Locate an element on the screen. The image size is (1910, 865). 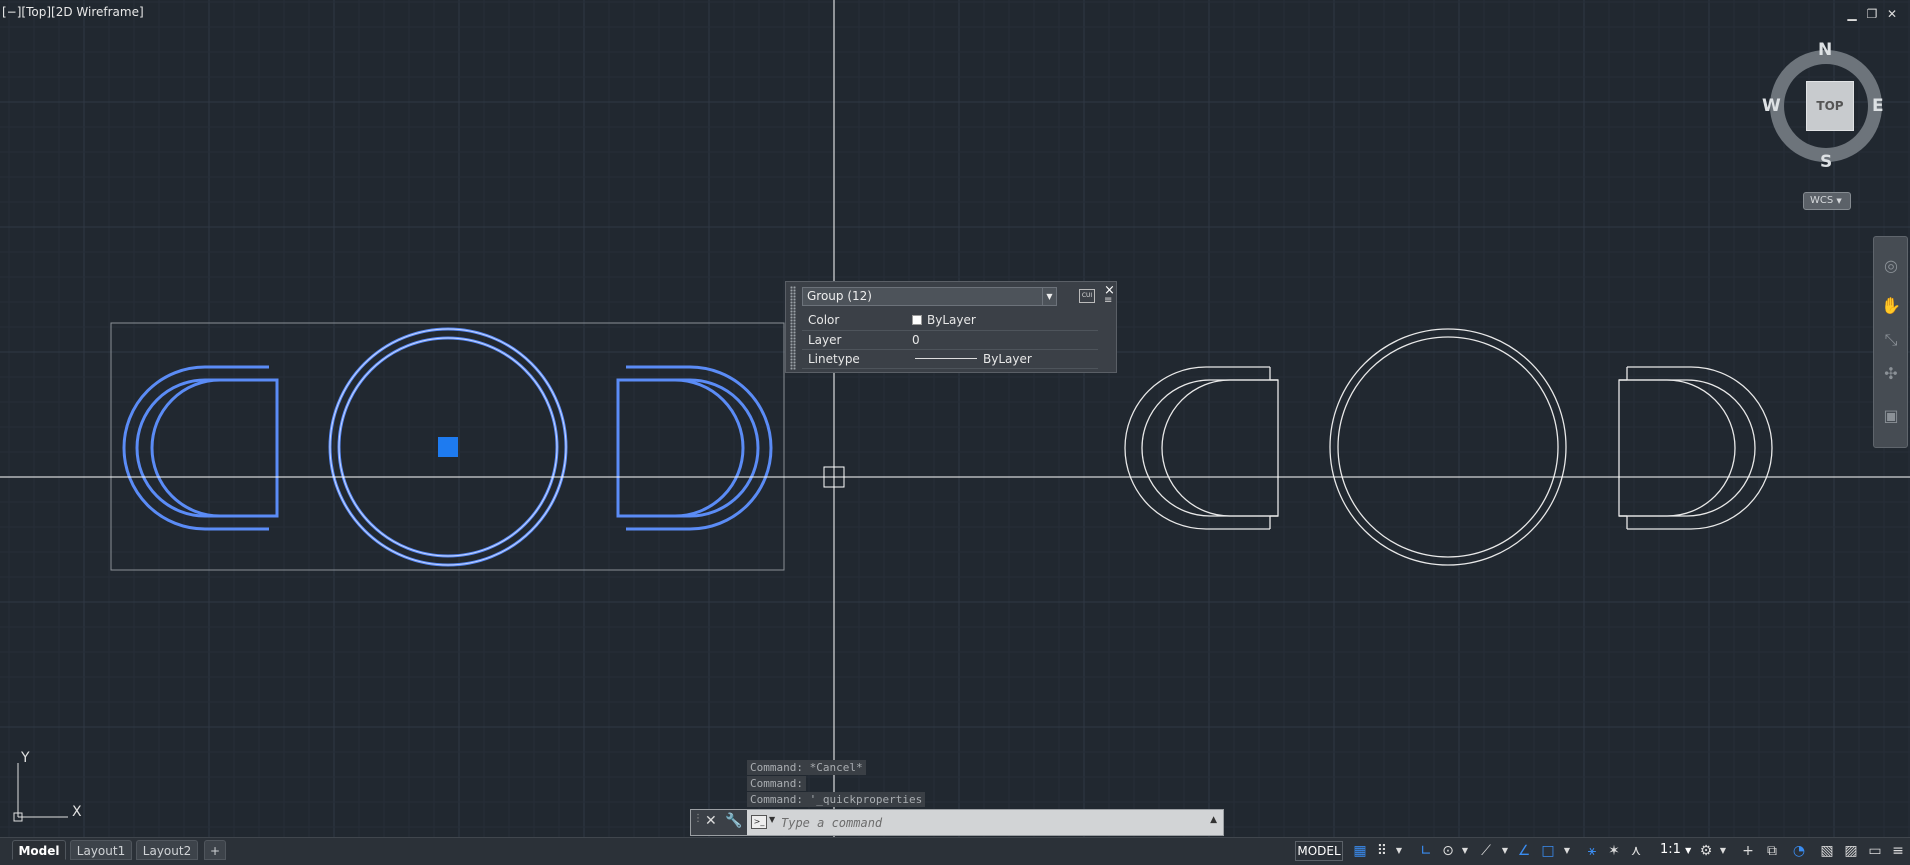
steering-wheel-icon: ◎ is located at coordinates (1891, 266).